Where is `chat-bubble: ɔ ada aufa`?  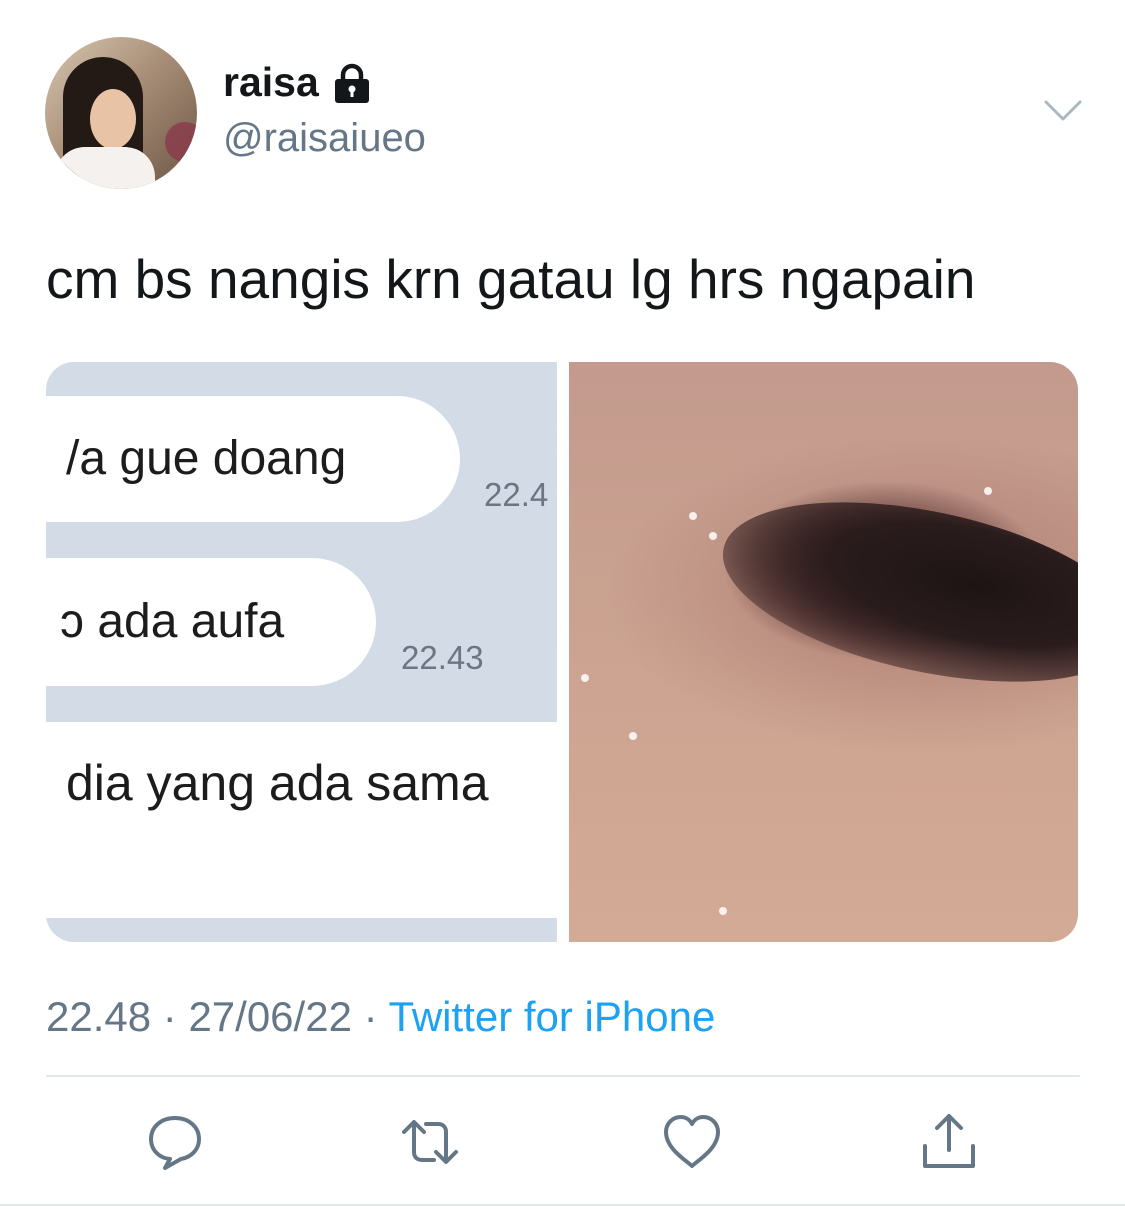
chat-bubble: ɔ ada aufa is located at coordinates (211, 622).